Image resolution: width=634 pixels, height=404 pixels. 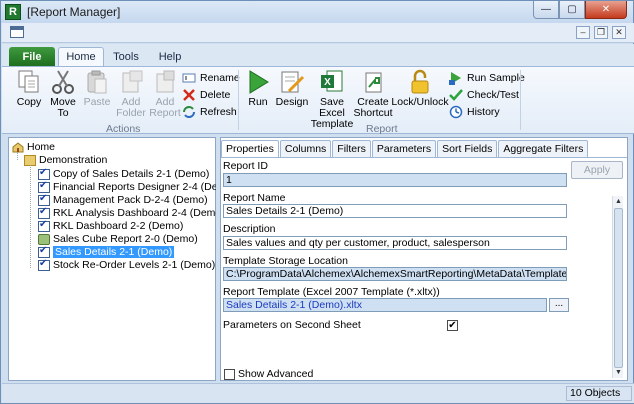 What do you see at coordinates (211, 78) in the screenshot?
I see `rename-button: Rename` at bounding box center [211, 78].